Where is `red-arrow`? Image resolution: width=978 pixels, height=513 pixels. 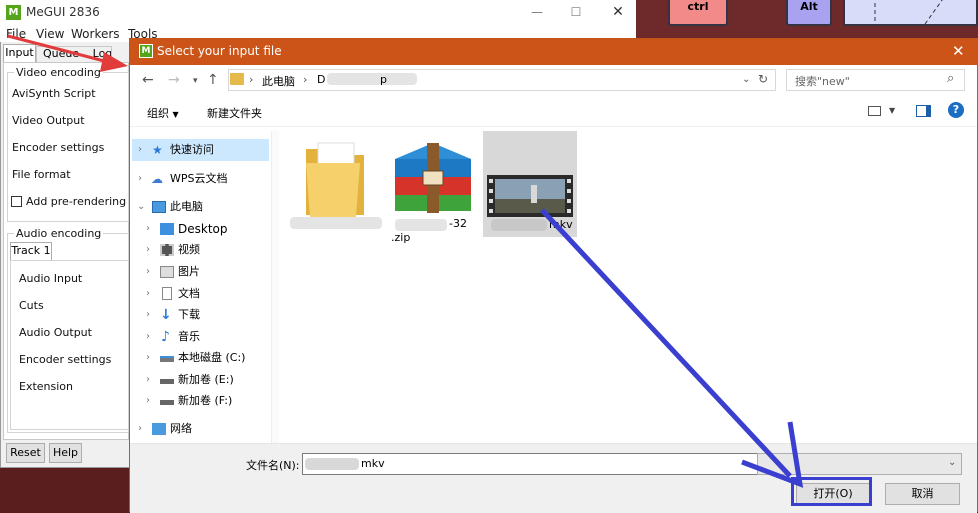 red-arrow is located at coordinates (67, 53).